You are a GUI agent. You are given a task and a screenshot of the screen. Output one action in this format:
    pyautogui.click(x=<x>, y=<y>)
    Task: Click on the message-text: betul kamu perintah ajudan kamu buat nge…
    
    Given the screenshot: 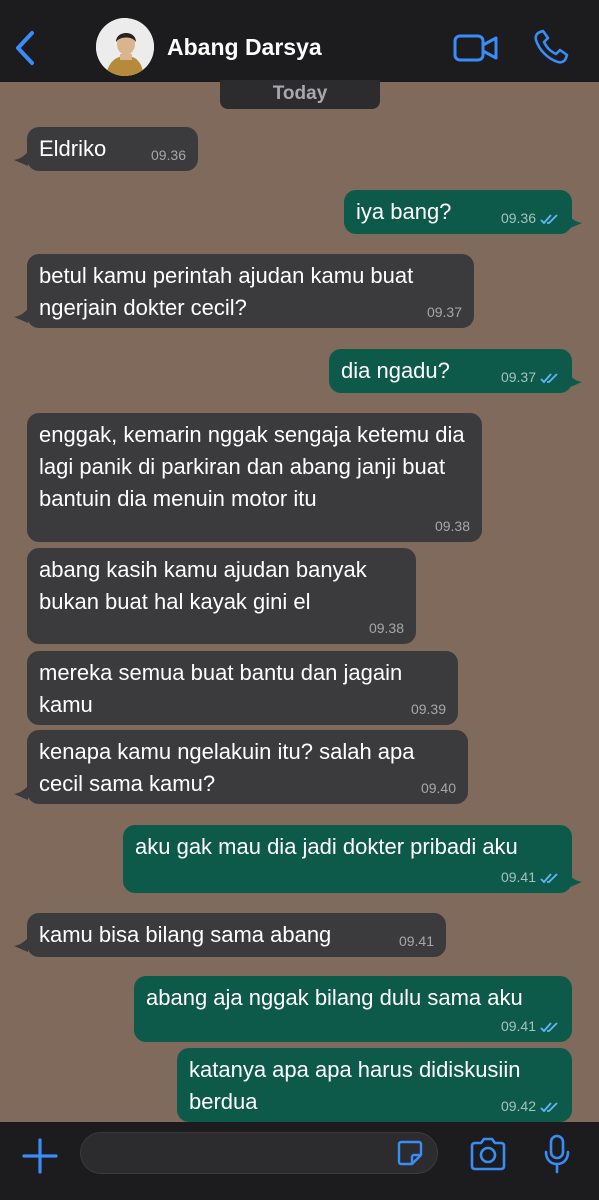 What is the action you would take?
    pyautogui.click(x=226, y=291)
    